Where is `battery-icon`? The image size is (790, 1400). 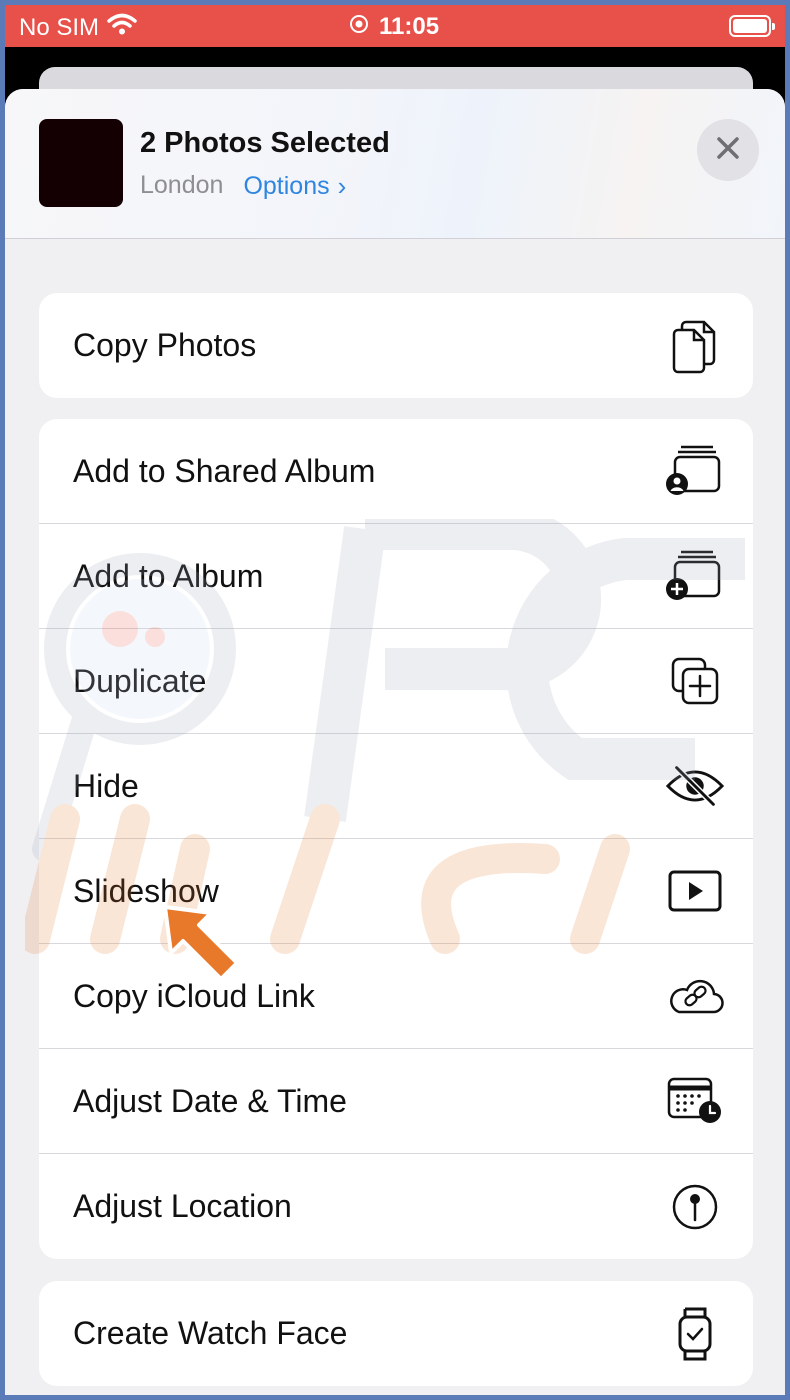 battery-icon is located at coordinates (752, 26).